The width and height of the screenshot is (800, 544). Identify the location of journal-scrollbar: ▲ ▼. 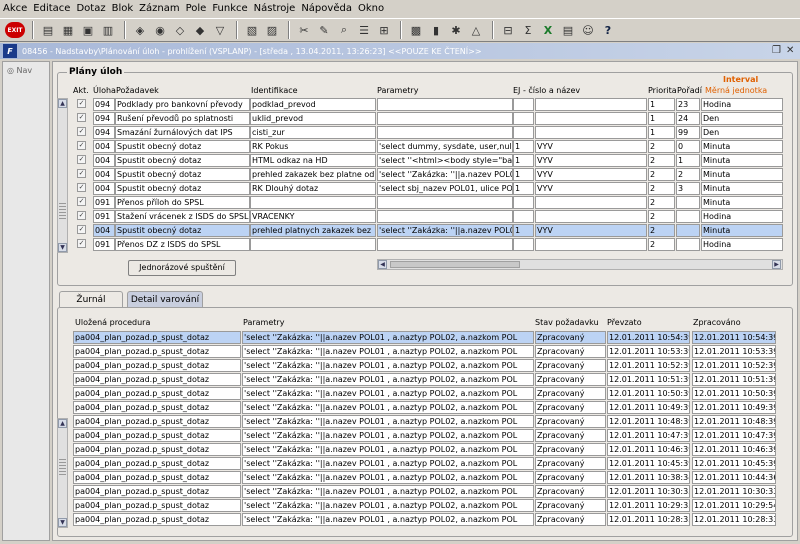
(62, 473).